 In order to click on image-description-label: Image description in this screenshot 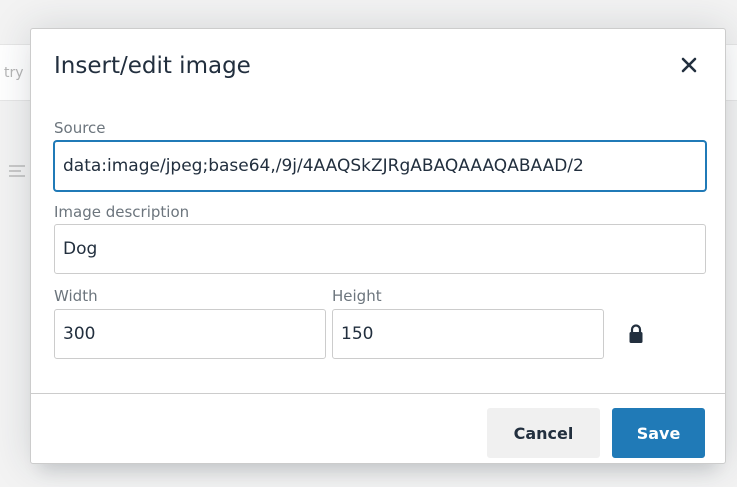, I will do `click(122, 212)`.